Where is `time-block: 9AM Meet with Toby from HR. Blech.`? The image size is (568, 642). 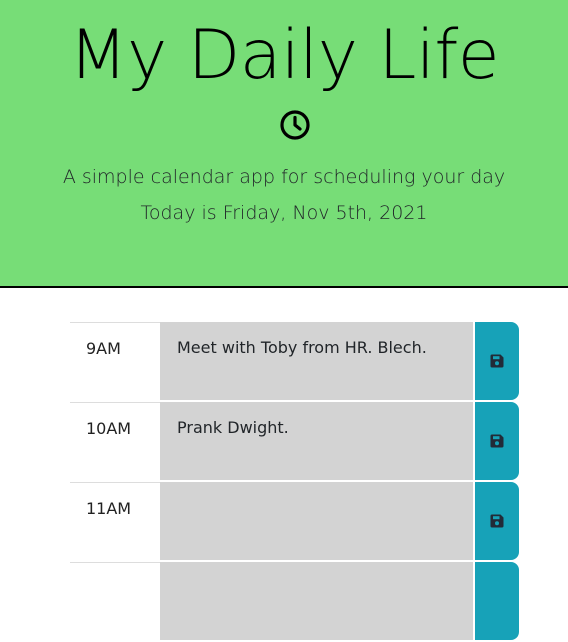 time-block: 9AM Meet with Toby from HR. Blech. is located at coordinates (294, 361).